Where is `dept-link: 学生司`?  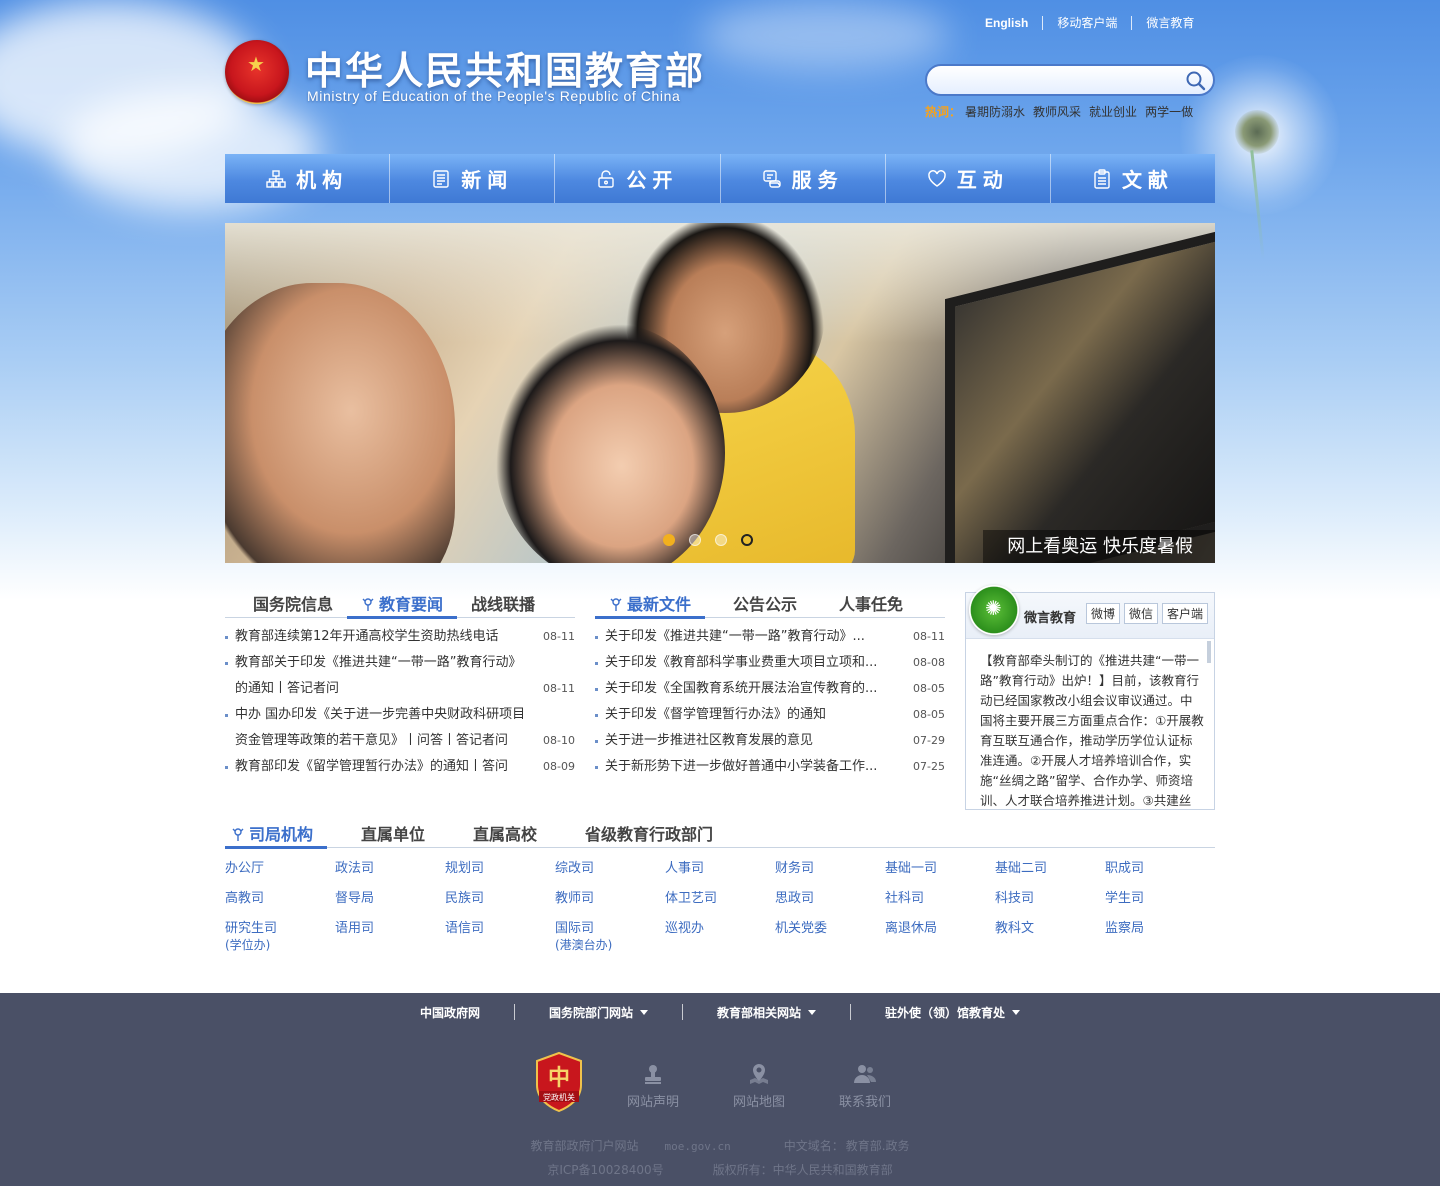
dept-link: 学生司 is located at coordinates (1124, 899).